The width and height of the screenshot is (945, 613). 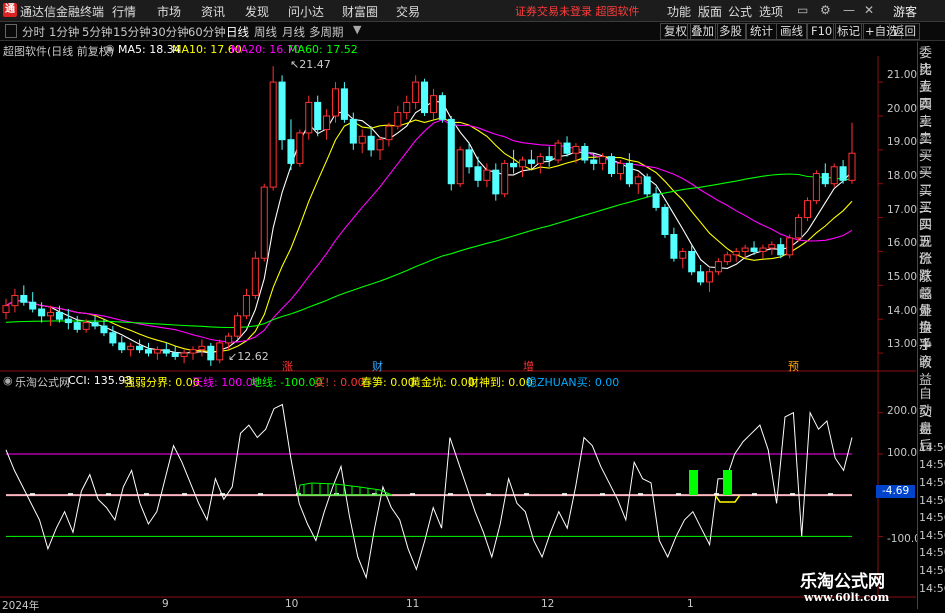 I want to click on low-price-value: 12.62, so click(x=253, y=356).